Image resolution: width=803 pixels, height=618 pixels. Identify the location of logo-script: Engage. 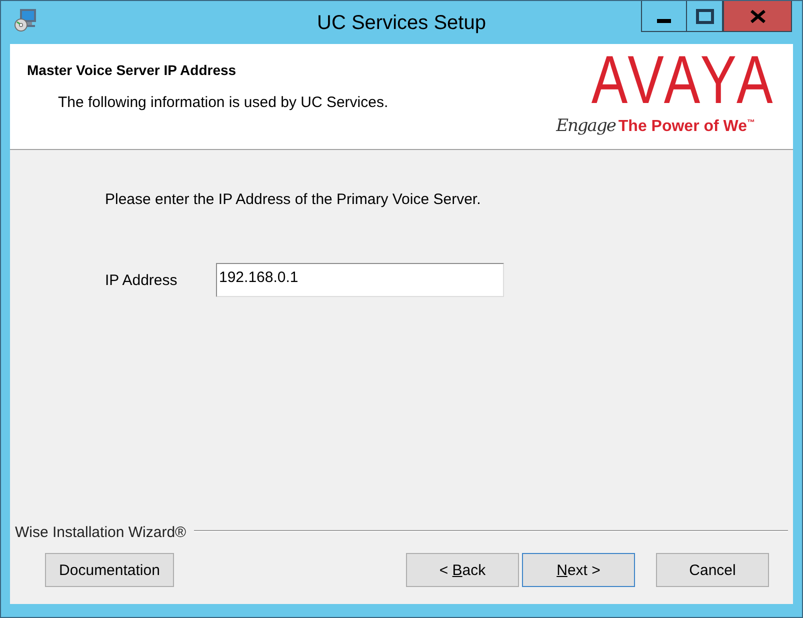
(586, 126).